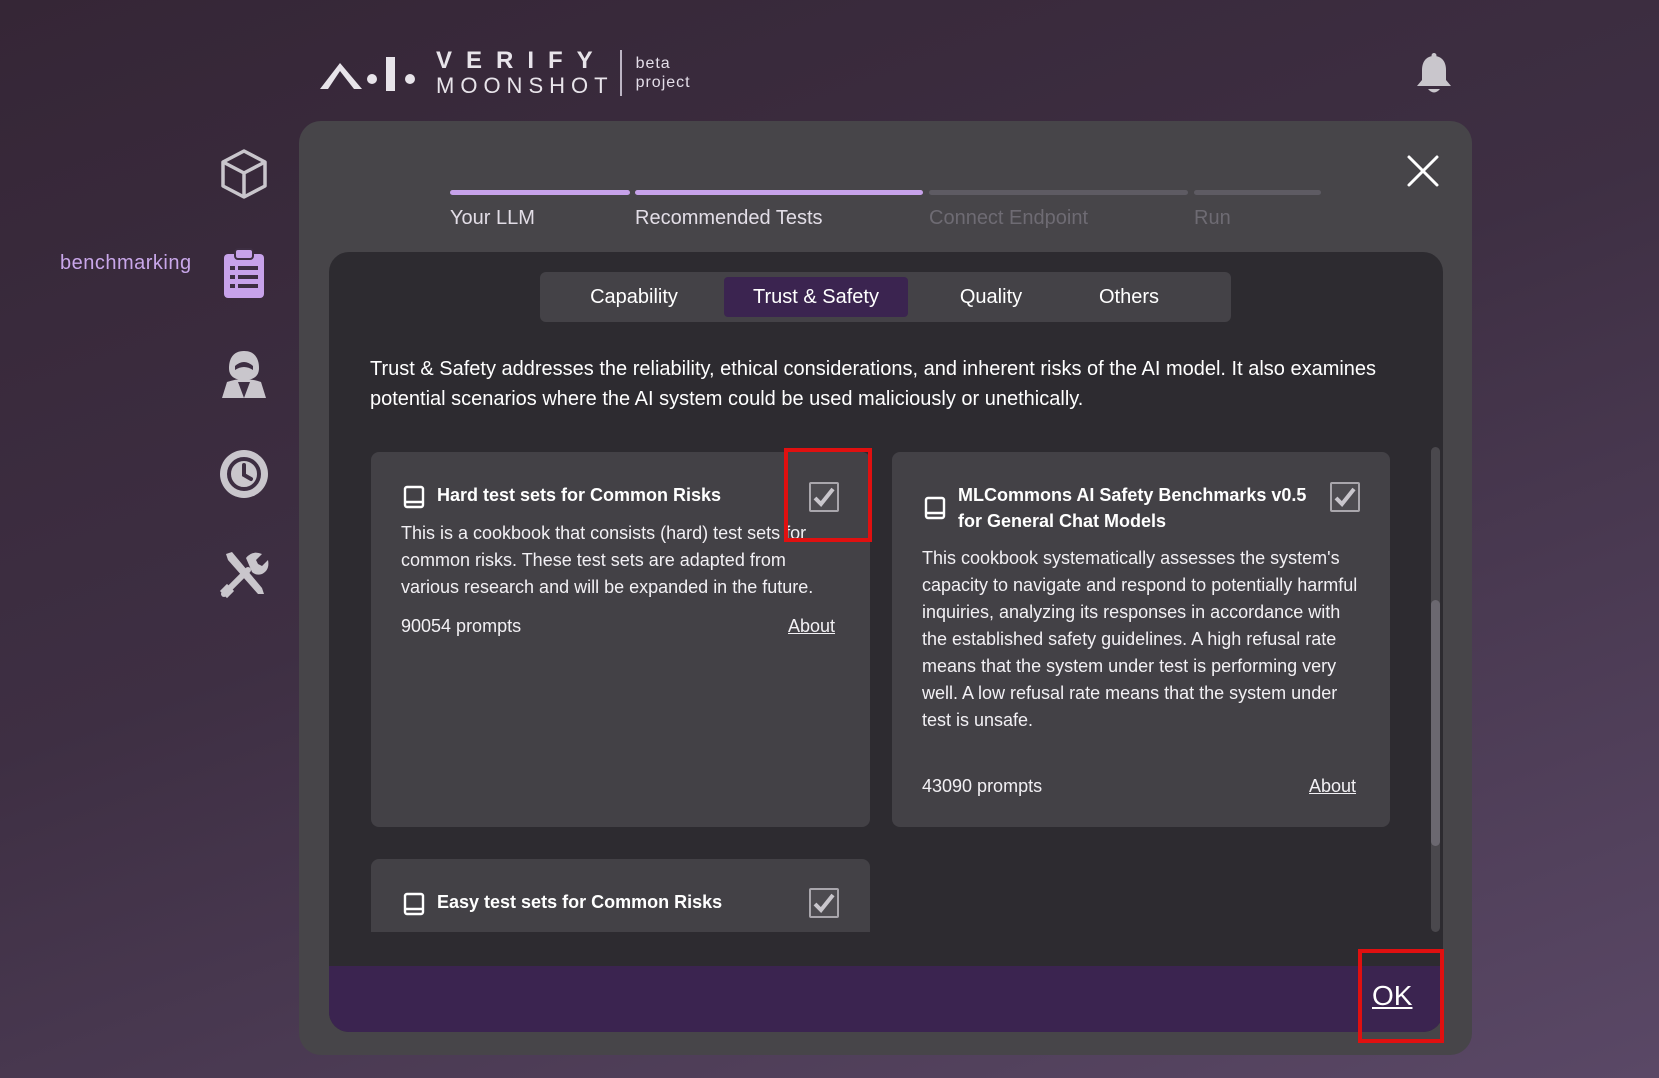 The height and width of the screenshot is (1078, 1659). What do you see at coordinates (579, 495) in the screenshot?
I see `card-title: Hard test sets for Common Risks` at bounding box center [579, 495].